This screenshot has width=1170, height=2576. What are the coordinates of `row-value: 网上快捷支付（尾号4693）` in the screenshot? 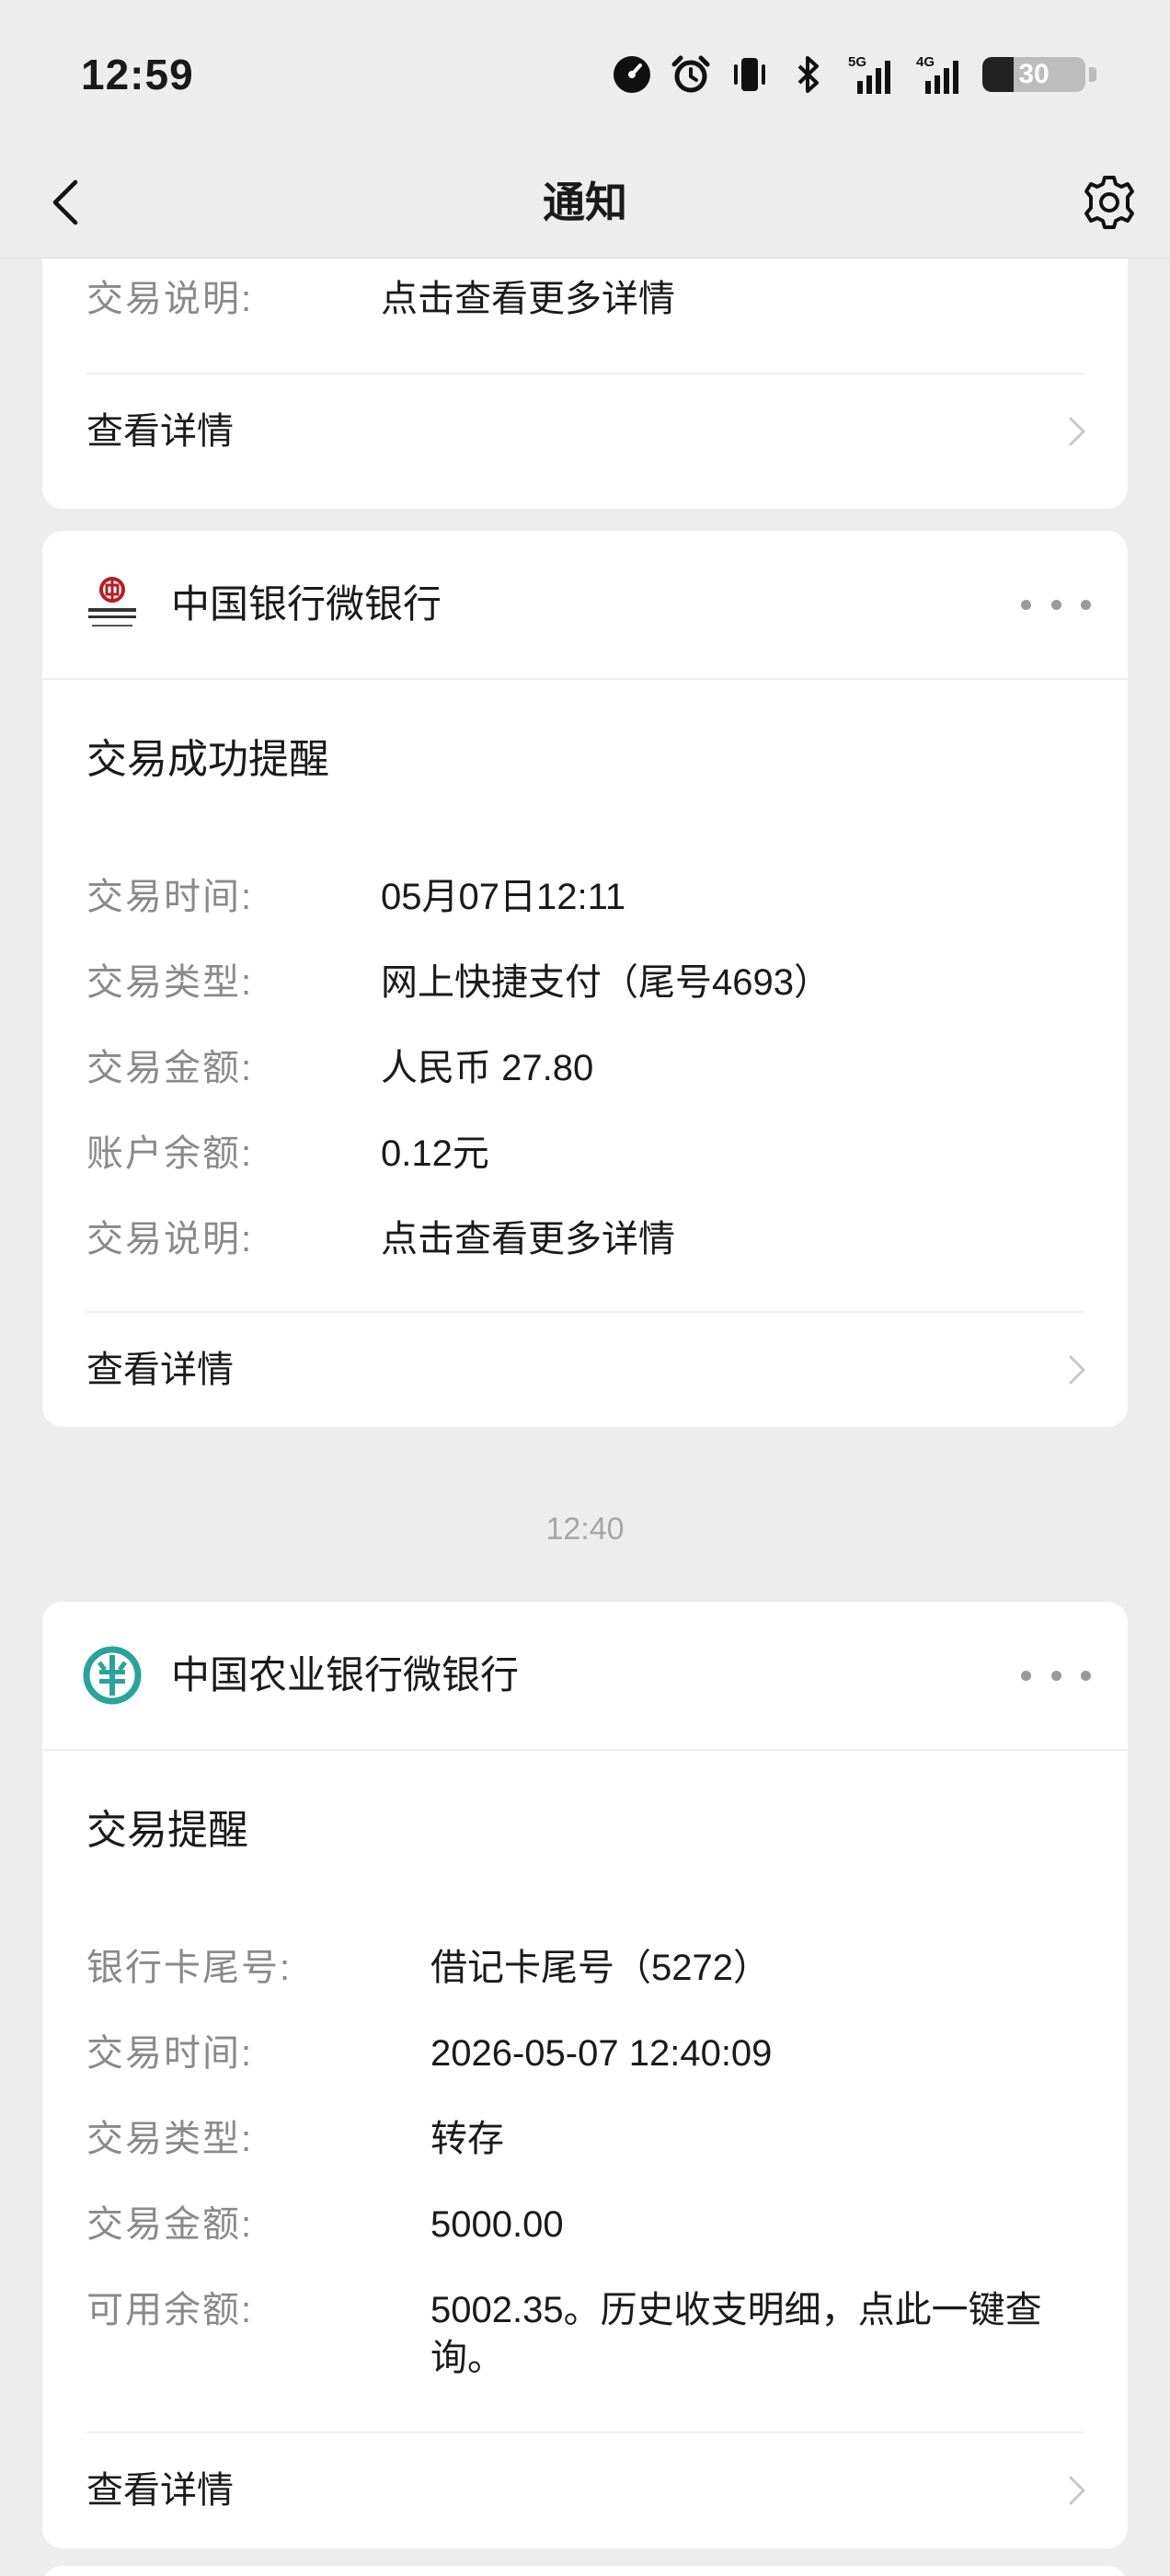 It's located at (606, 982).